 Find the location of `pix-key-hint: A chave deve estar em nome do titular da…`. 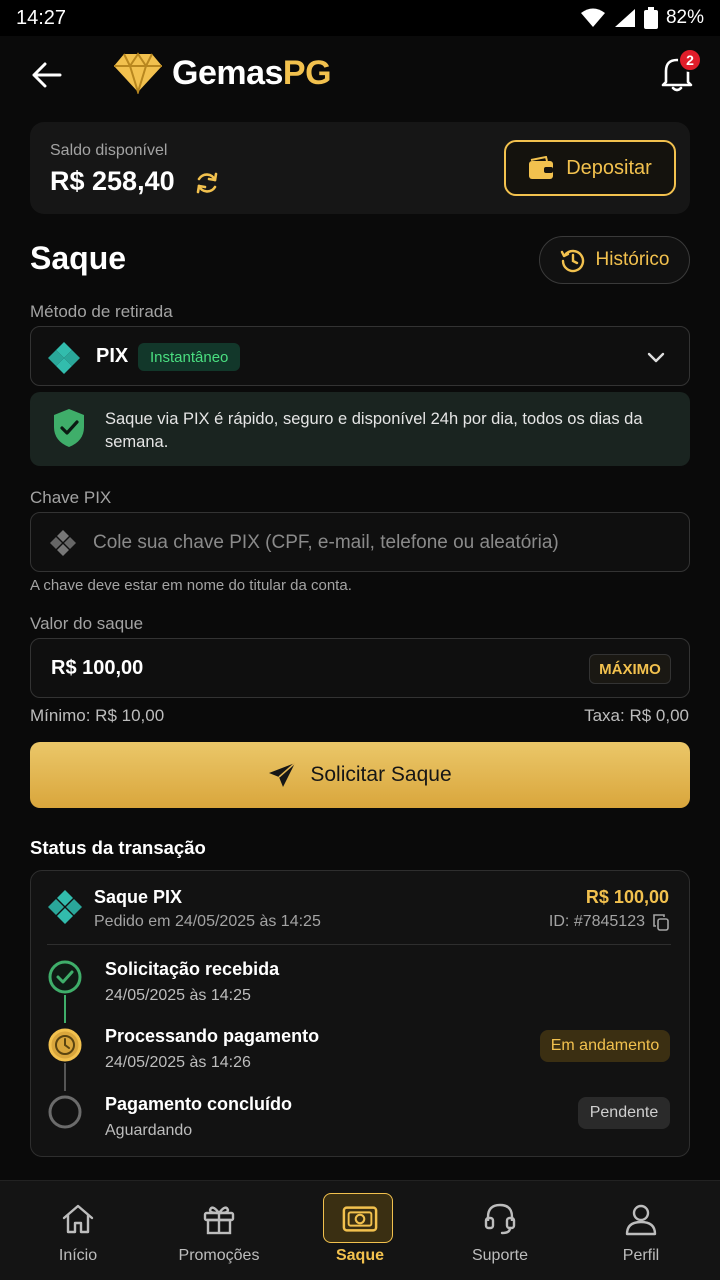

pix-key-hint: A chave deve estar em nome do titular da… is located at coordinates (191, 585).